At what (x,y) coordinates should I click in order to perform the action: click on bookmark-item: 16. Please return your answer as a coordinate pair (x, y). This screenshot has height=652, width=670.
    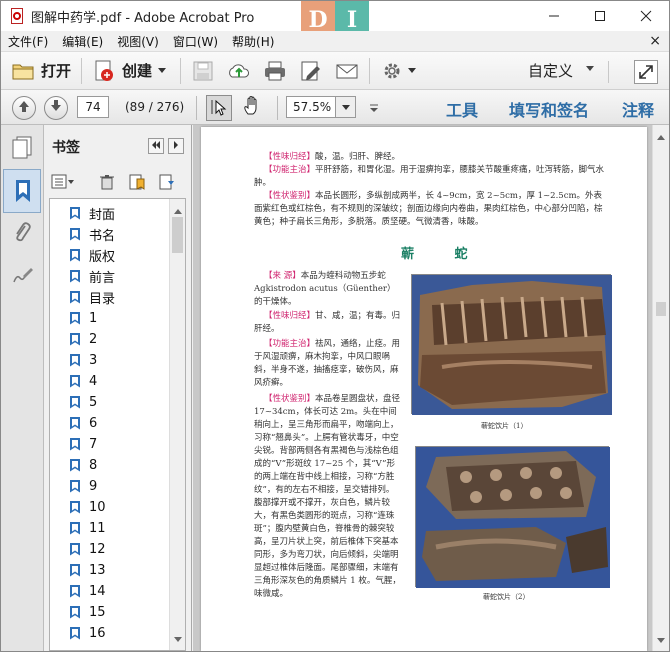
    Looking at the image, I should click on (88, 633).